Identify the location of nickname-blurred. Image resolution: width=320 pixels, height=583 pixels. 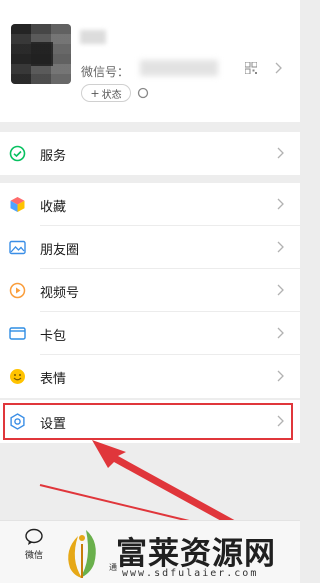
(93, 37).